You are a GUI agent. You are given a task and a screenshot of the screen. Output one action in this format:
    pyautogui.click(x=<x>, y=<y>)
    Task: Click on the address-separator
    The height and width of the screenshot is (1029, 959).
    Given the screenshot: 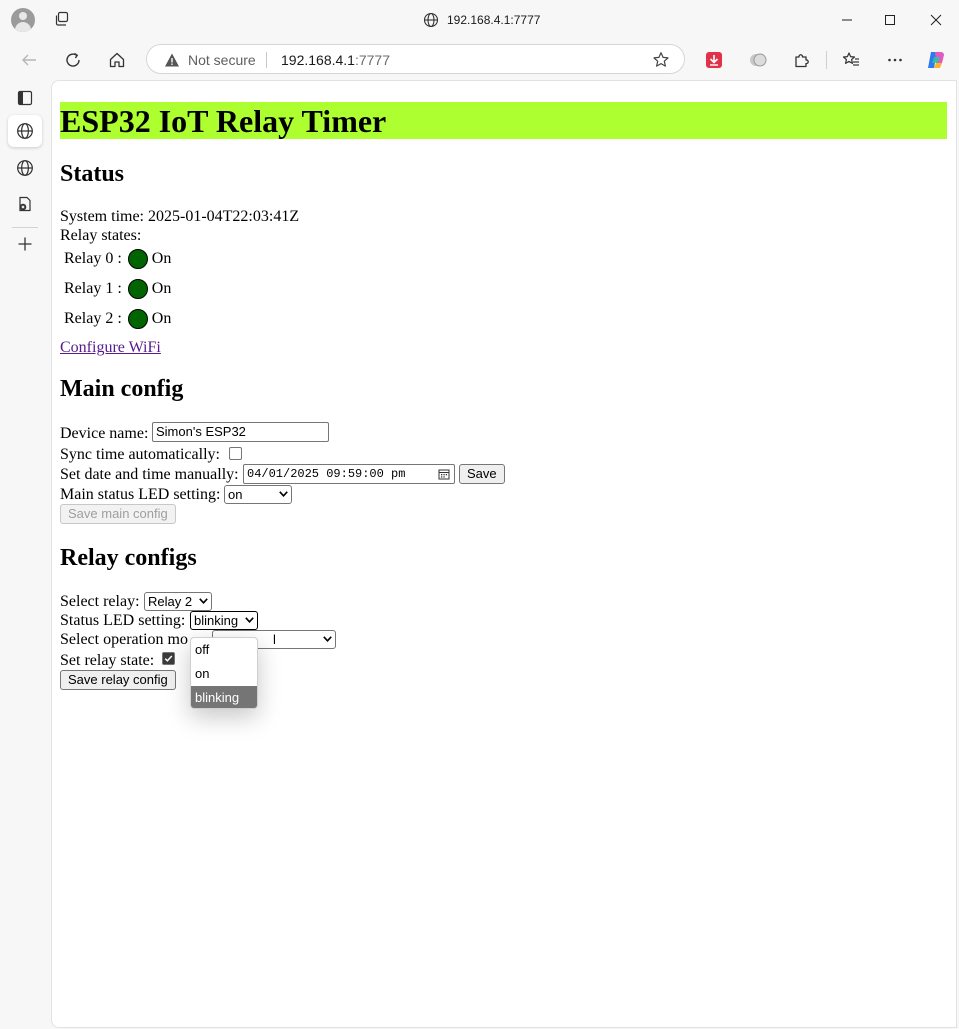 What is the action you would take?
    pyautogui.click(x=266, y=60)
    